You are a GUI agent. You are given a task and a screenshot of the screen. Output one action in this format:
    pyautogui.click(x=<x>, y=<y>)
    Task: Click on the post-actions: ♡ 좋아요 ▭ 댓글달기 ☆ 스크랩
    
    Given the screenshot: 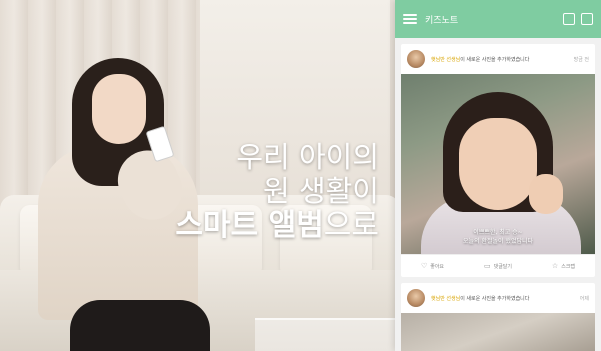 What is the action you would take?
    pyautogui.click(x=498, y=265)
    